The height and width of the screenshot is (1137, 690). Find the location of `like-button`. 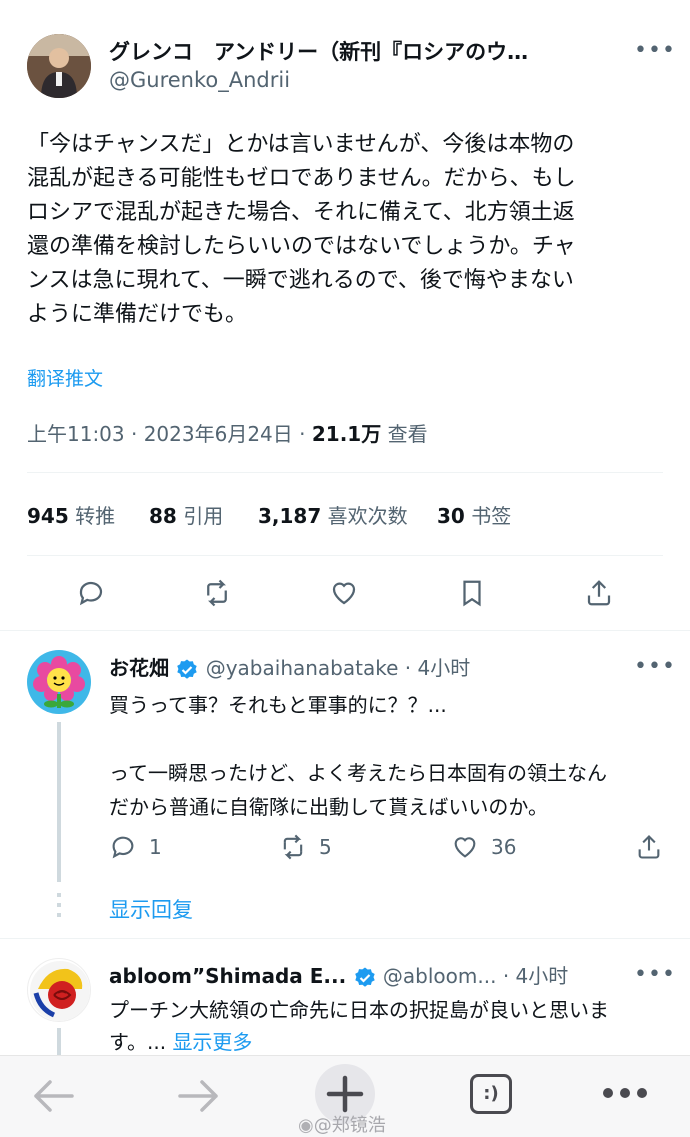

like-button is located at coordinates (344, 595).